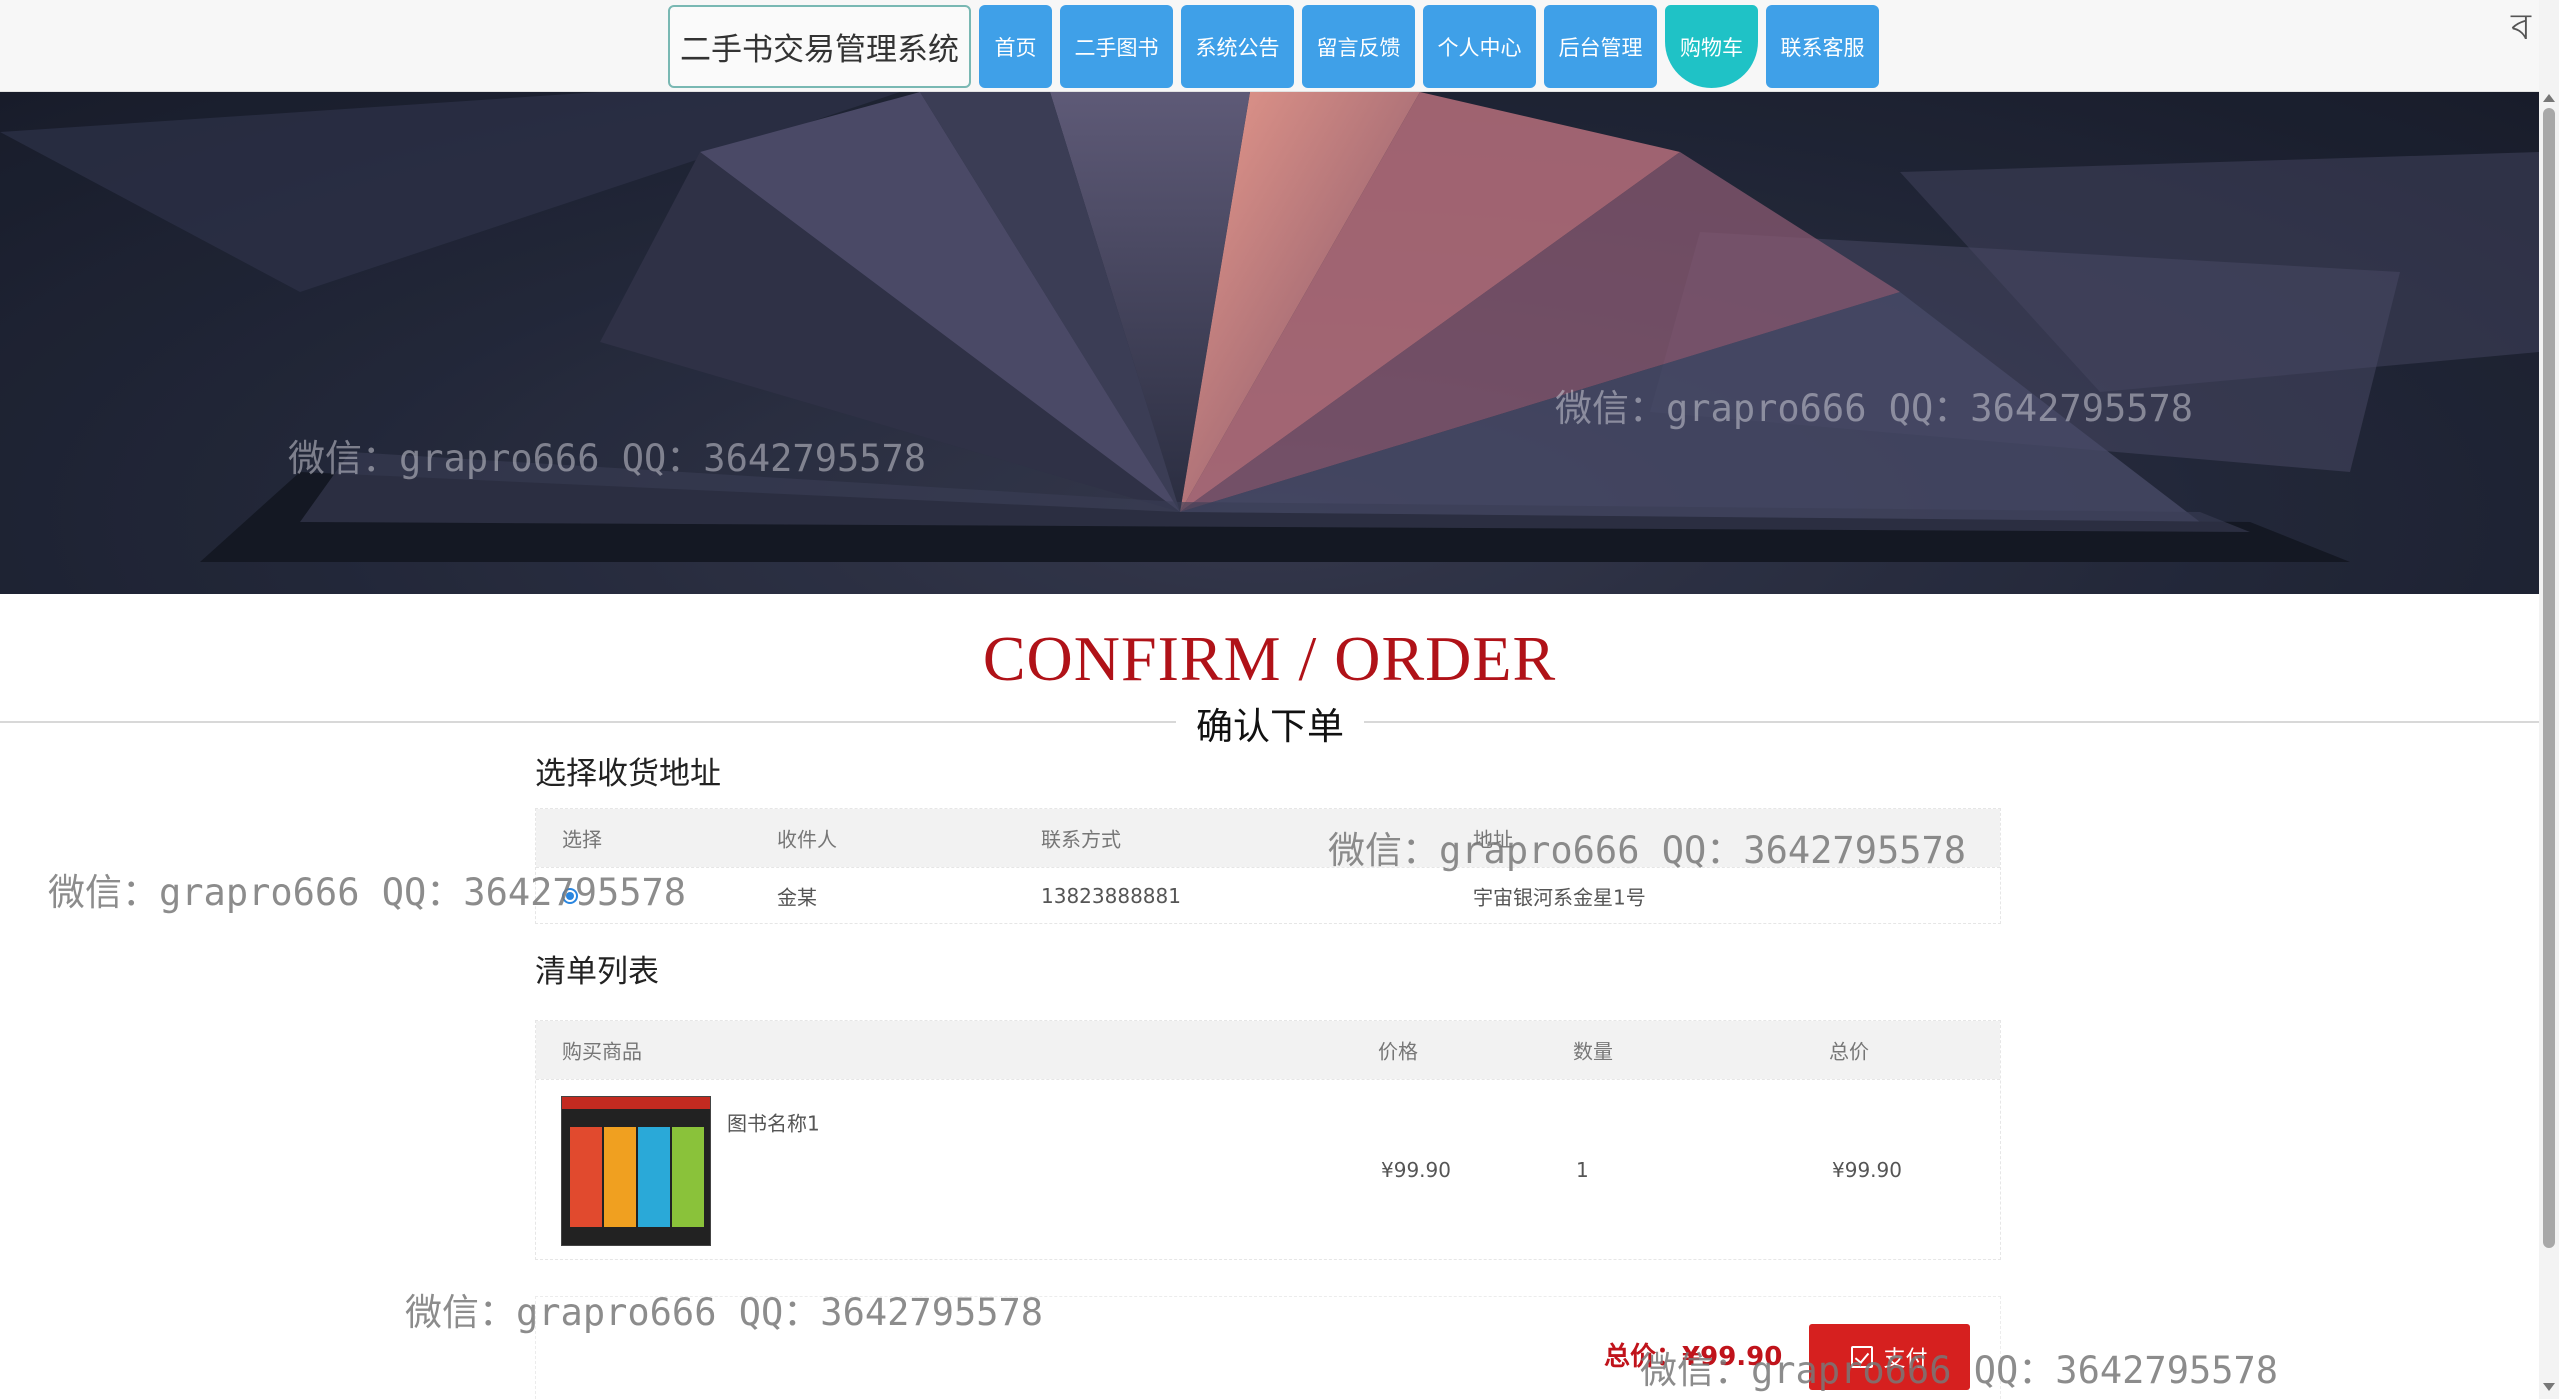  I want to click on book-name: 图书名称1, so click(773, 1122).